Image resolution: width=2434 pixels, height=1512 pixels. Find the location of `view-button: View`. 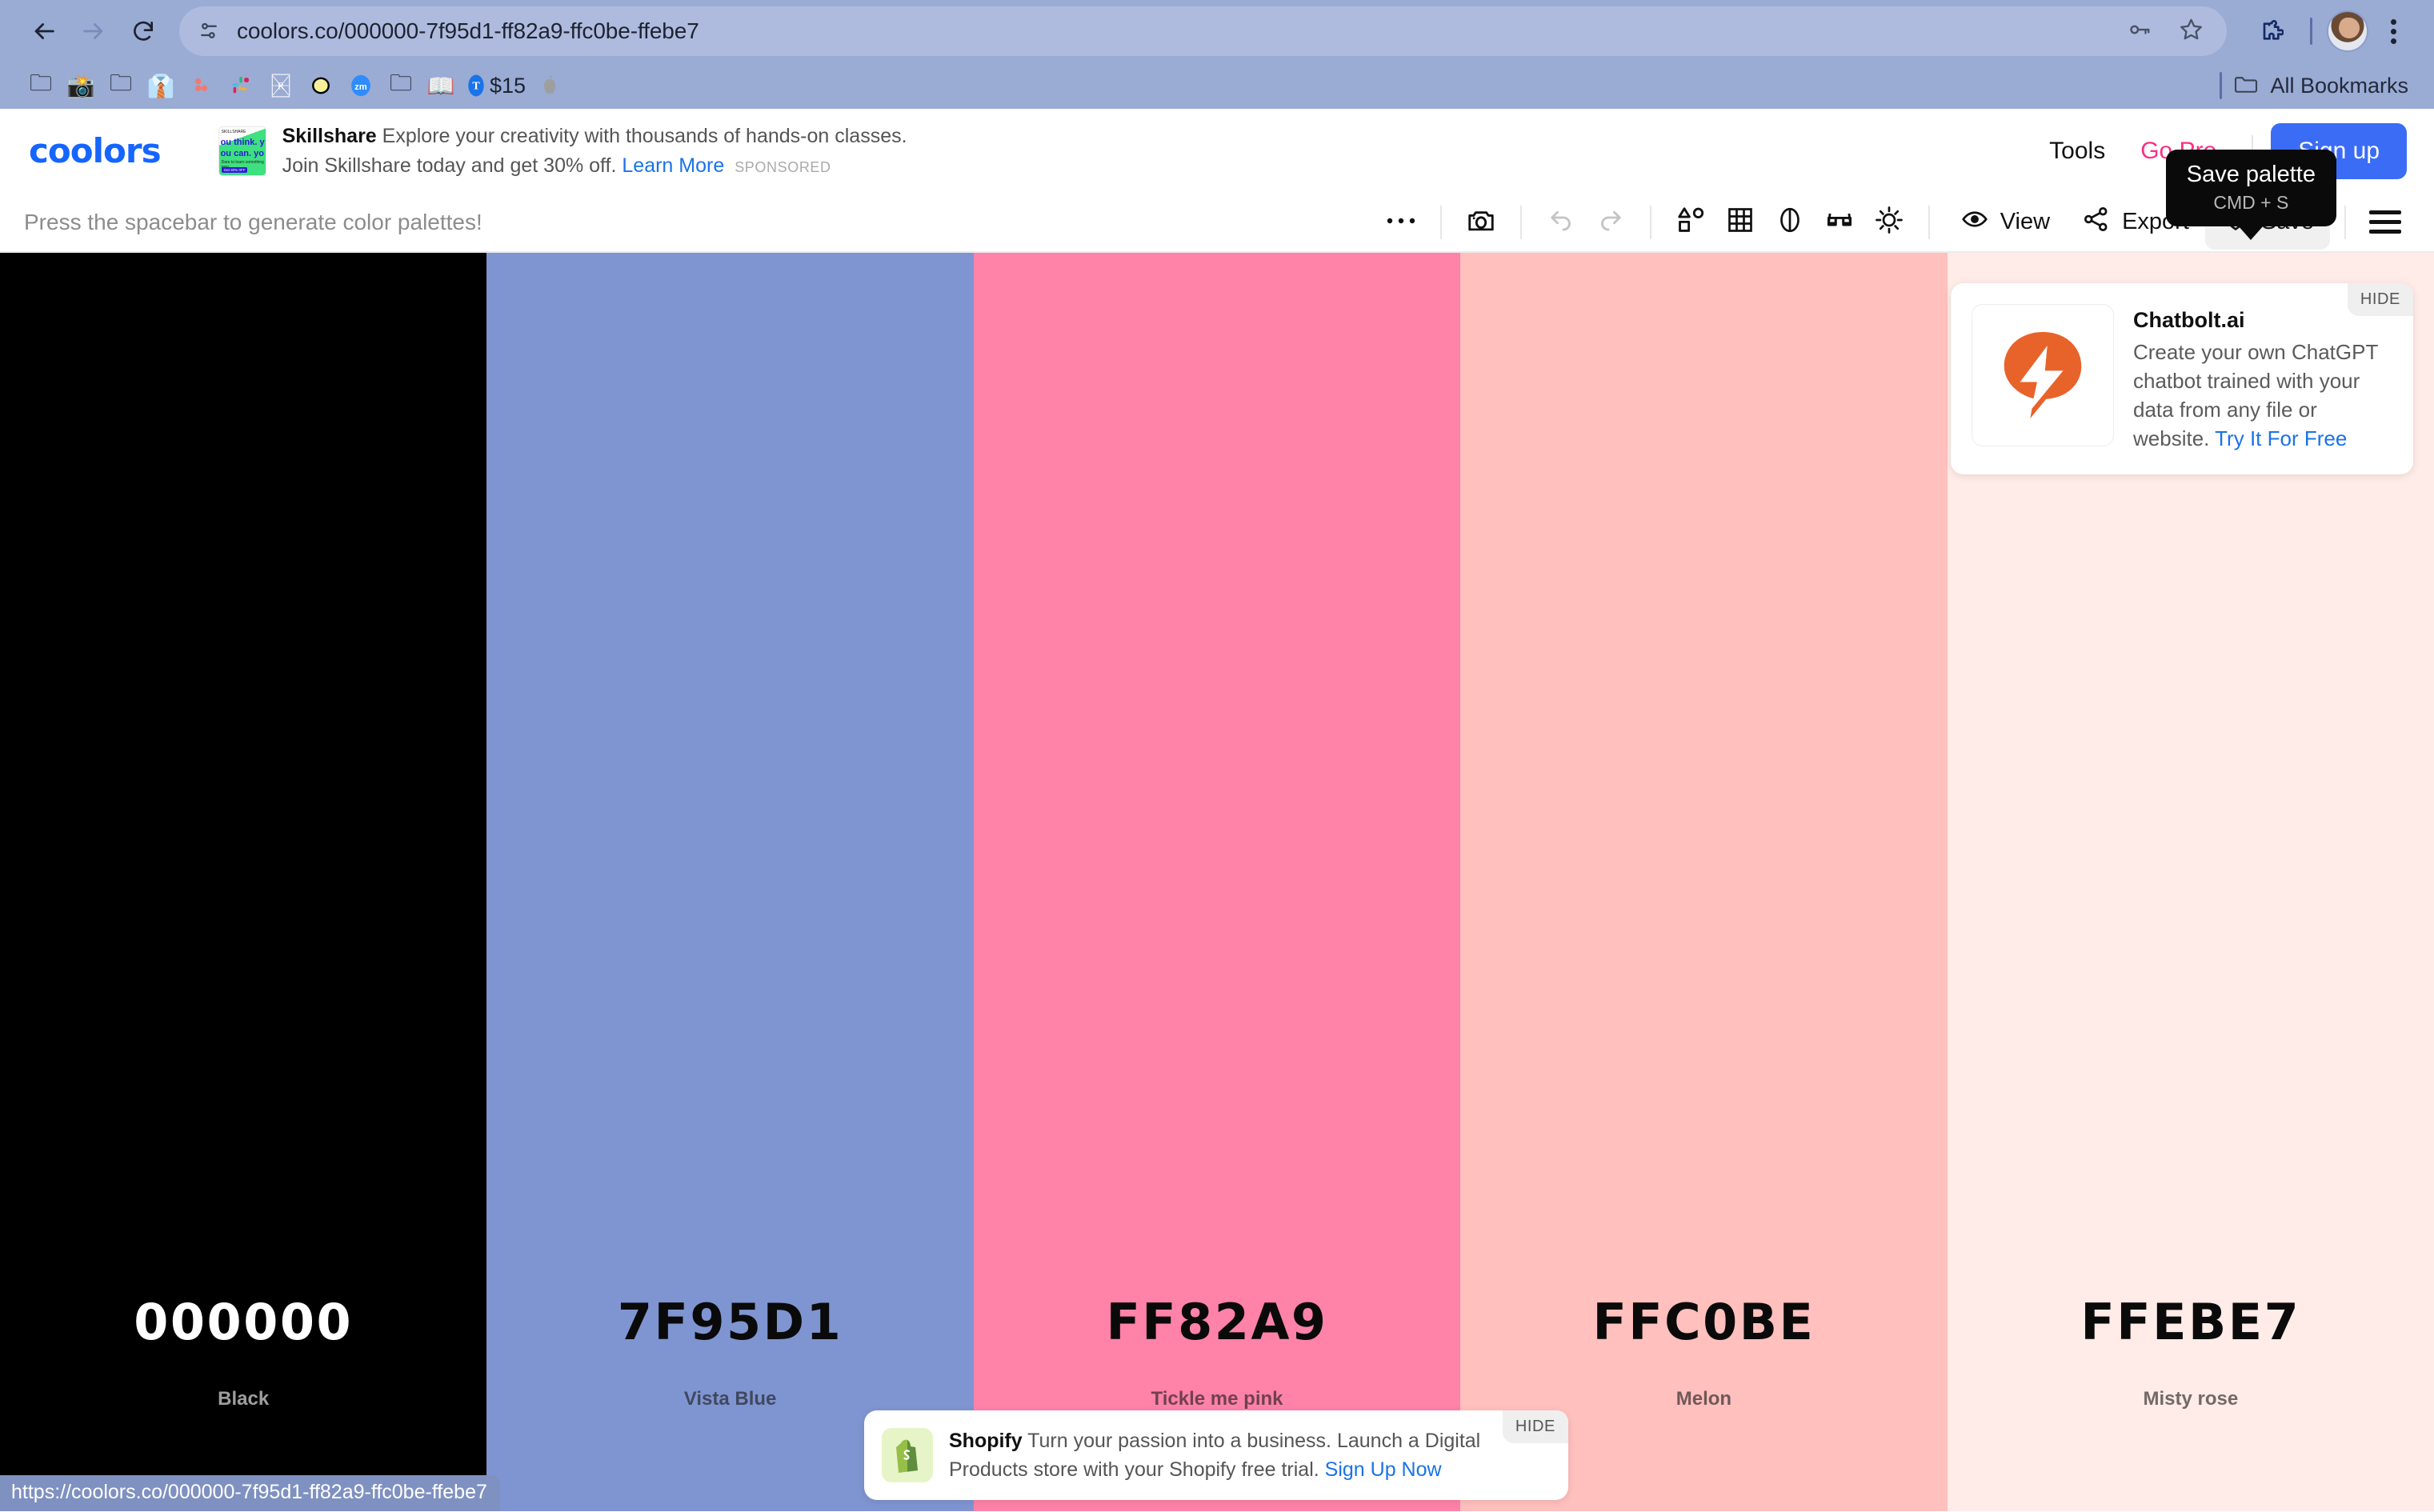

view-button: View is located at coordinates (2005, 222).